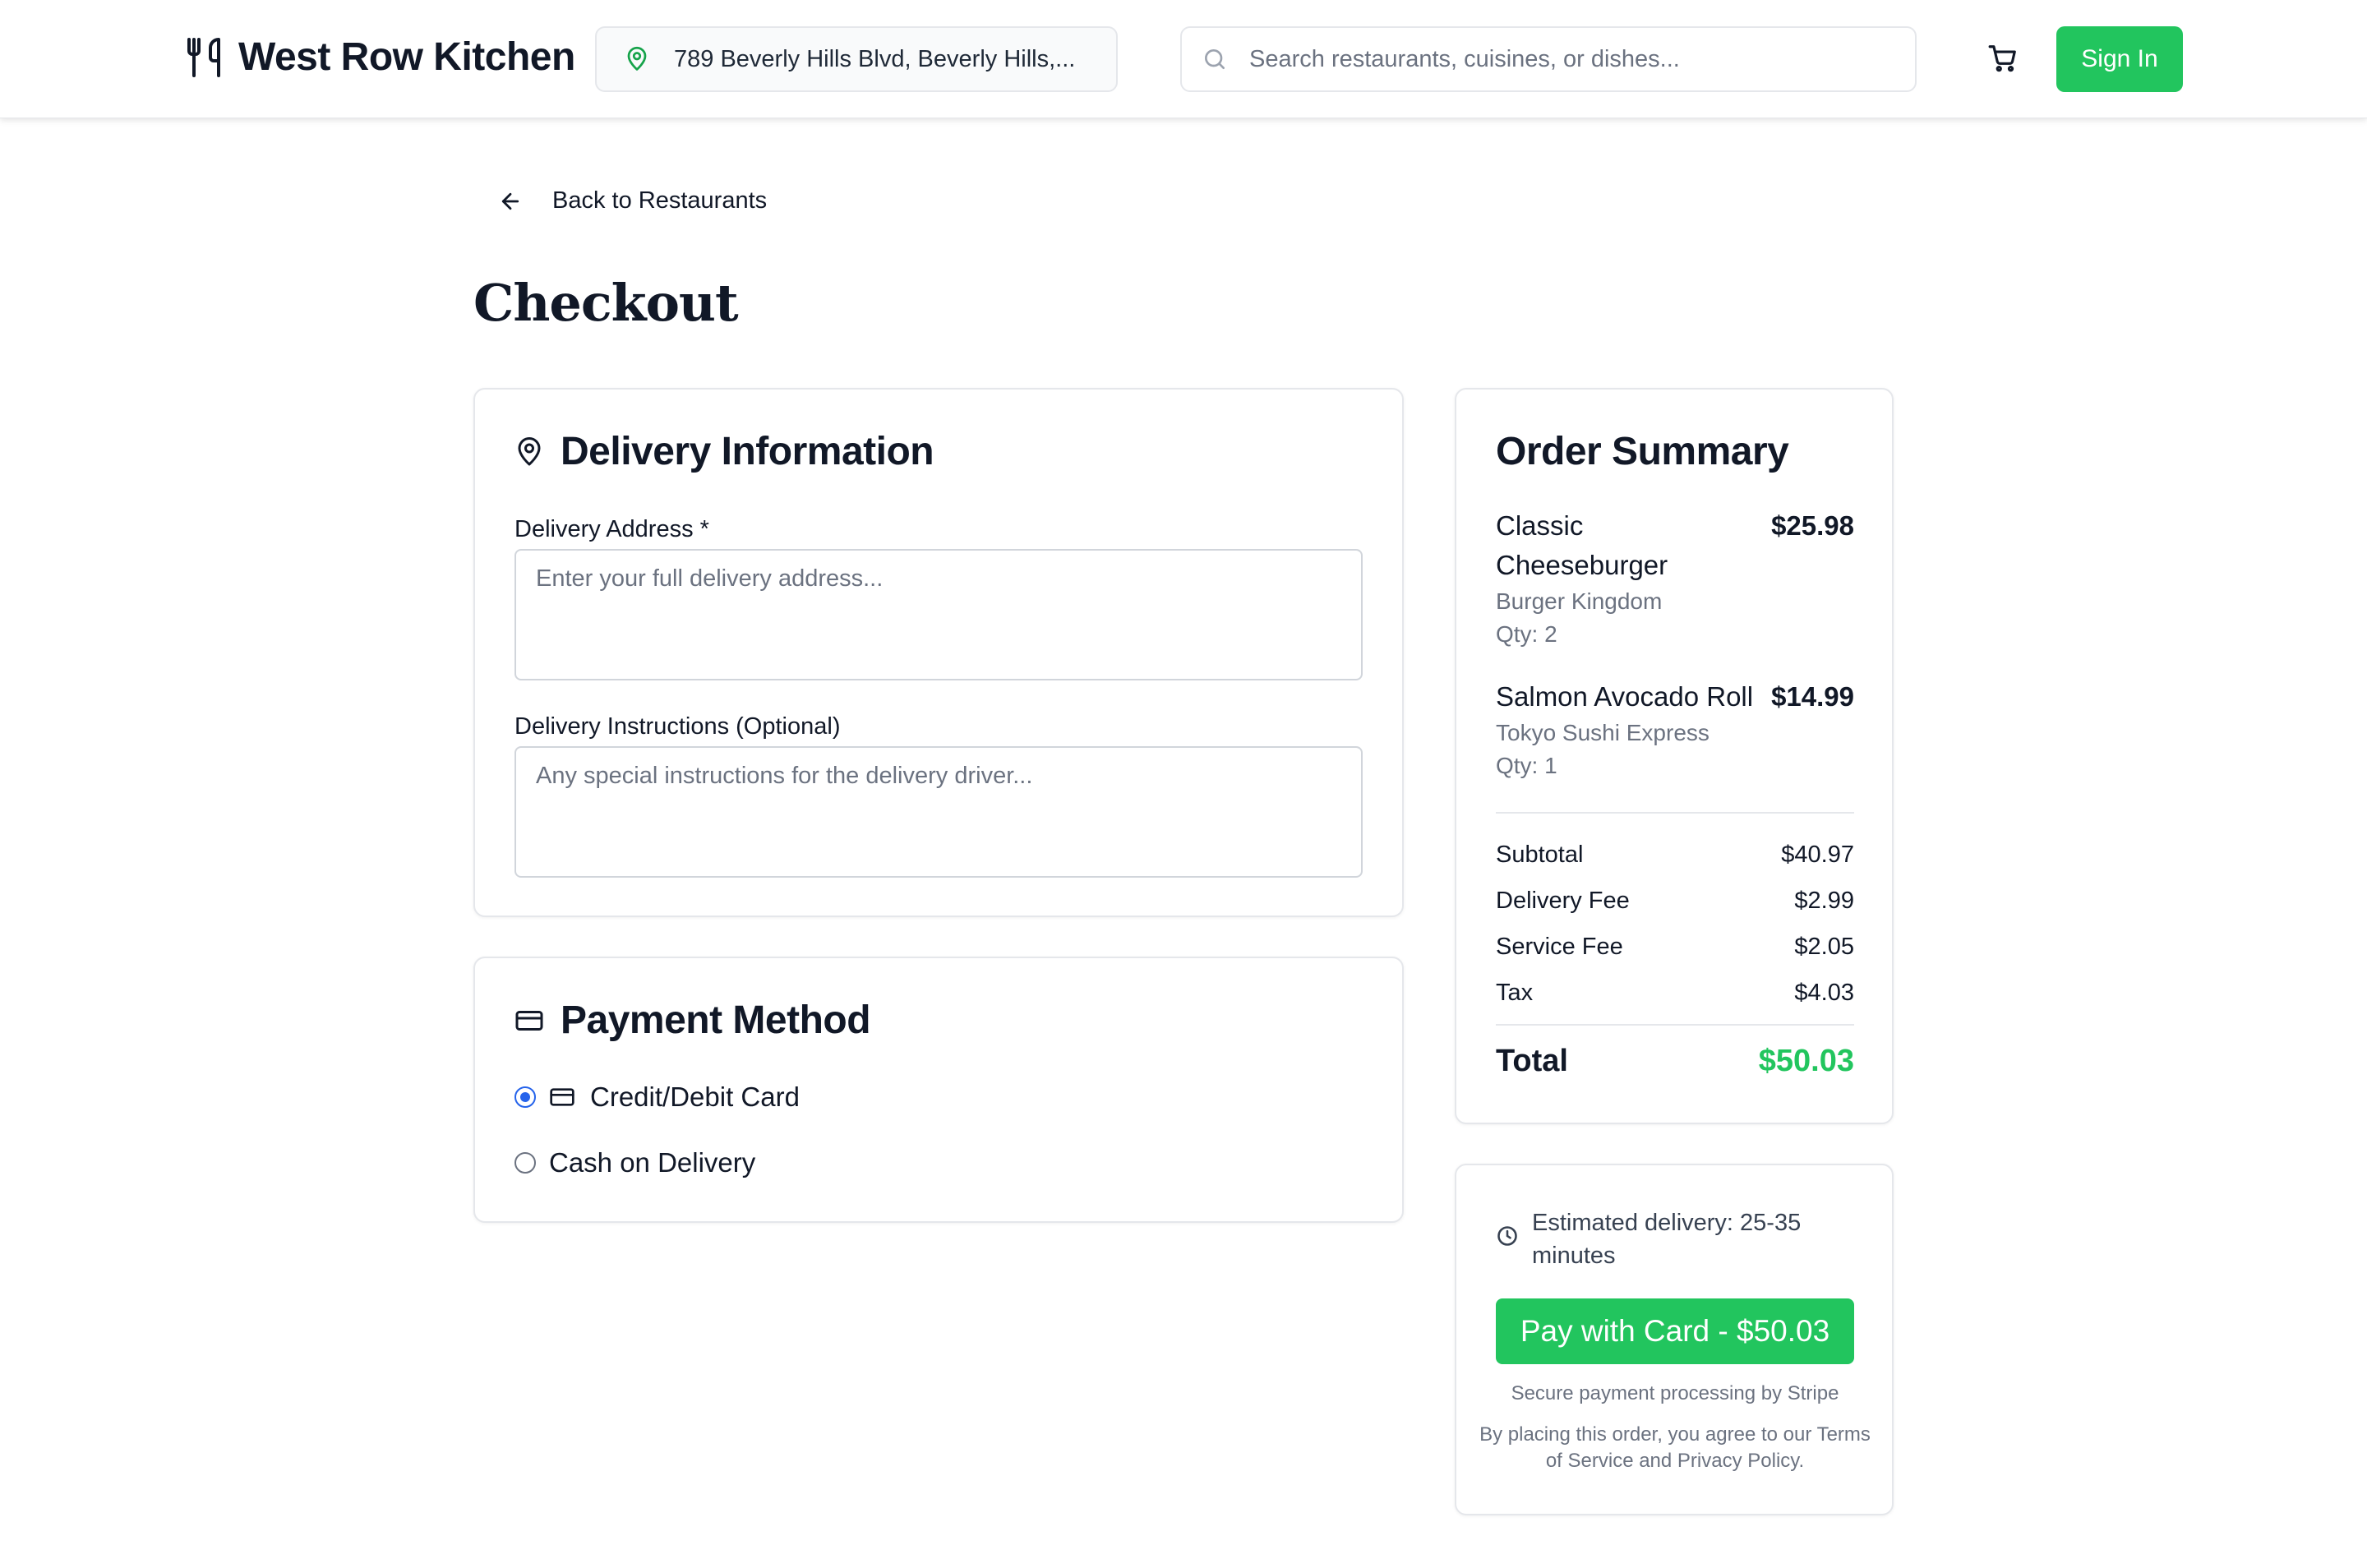 The width and height of the screenshot is (2367, 1568). What do you see at coordinates (716, 1020) in the screenshot?
I see `payment-card-title: Payment Method` at bounding box center [716, 1020].